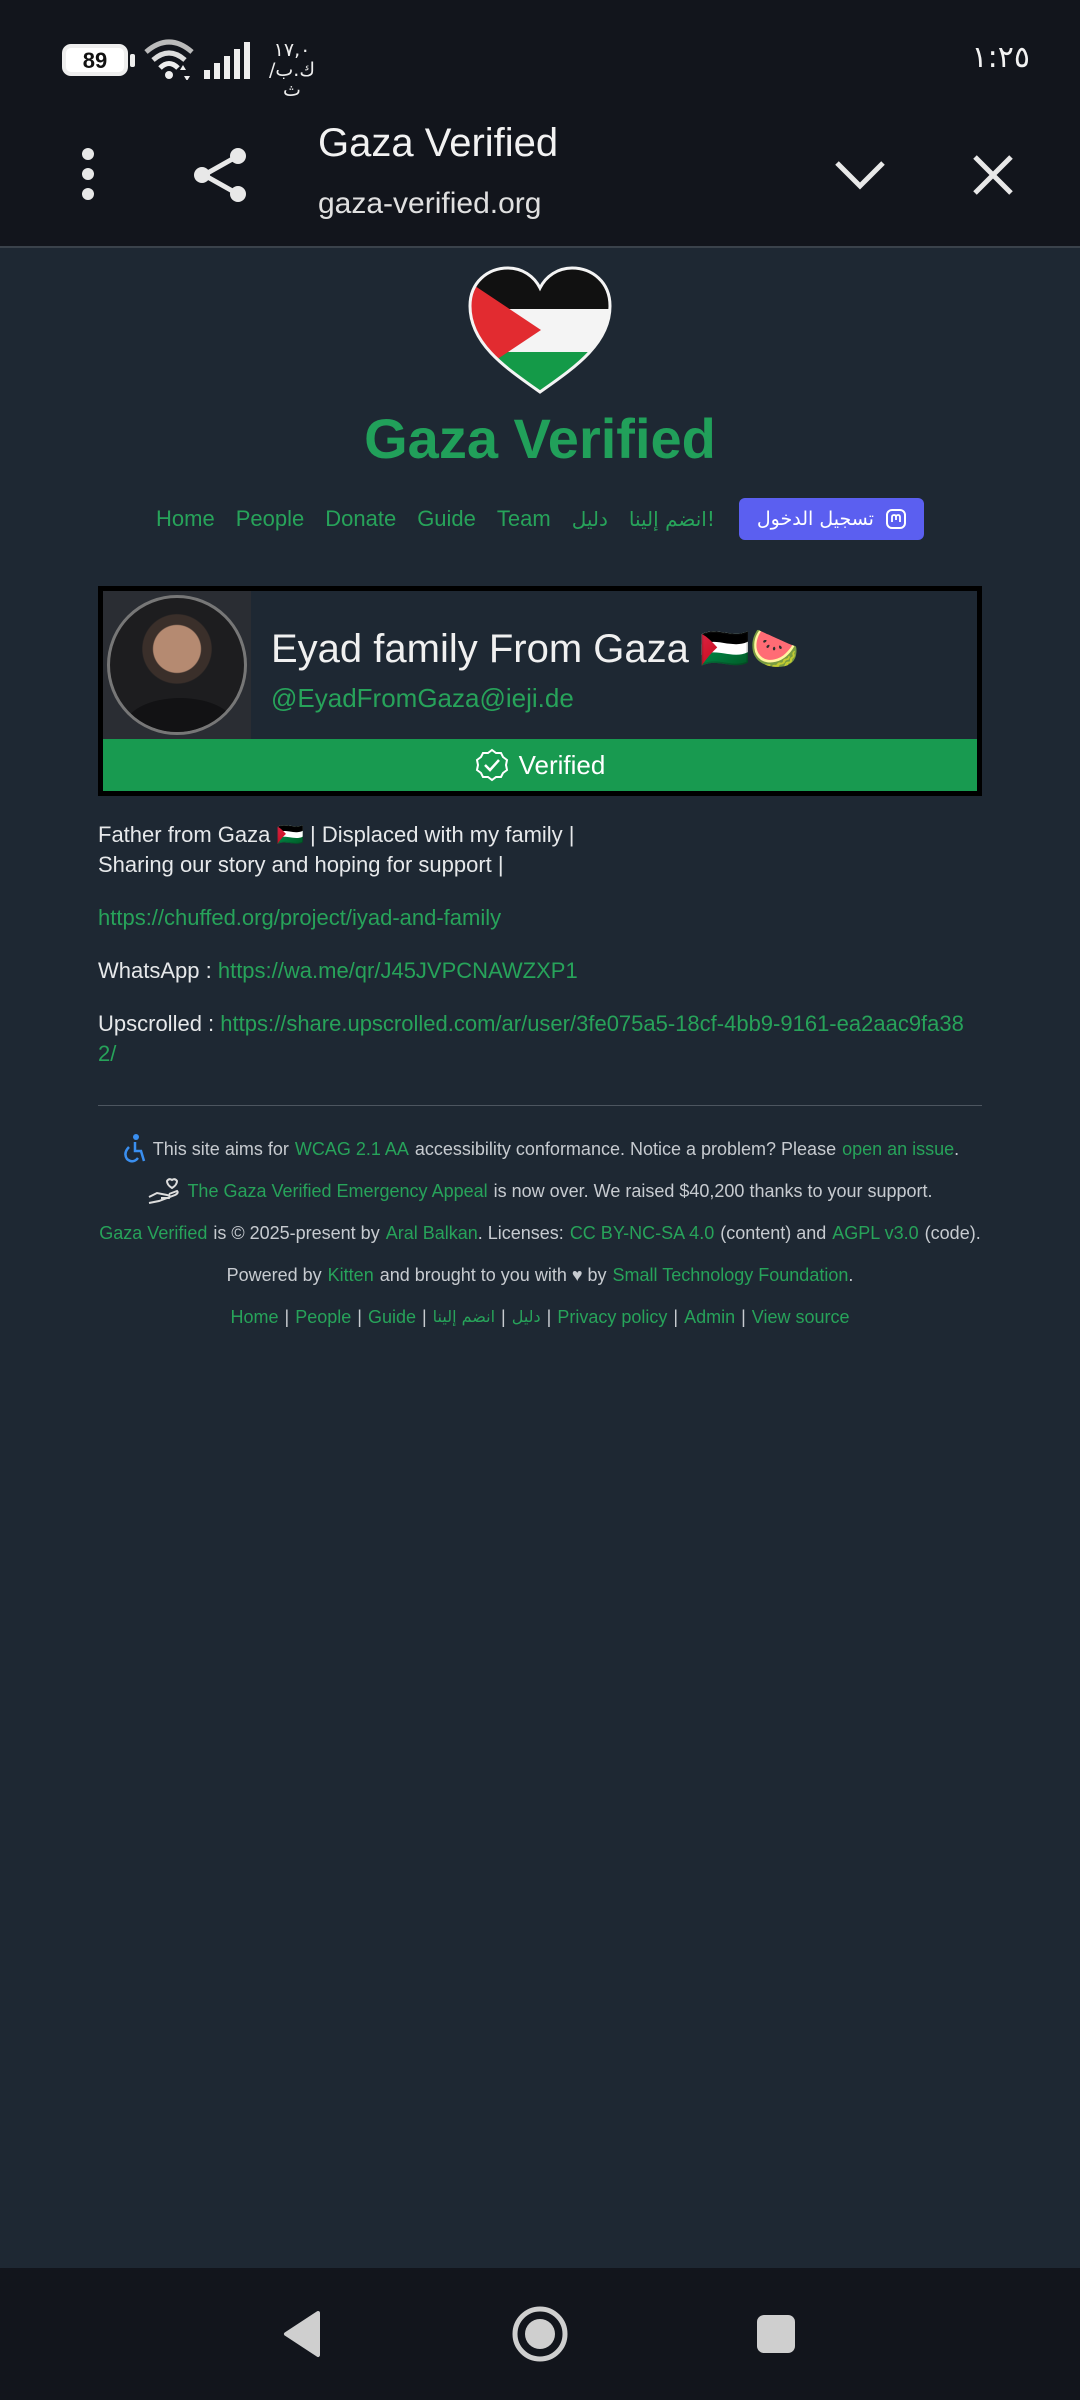 The width and height of the screenshot is (1080, 2400). What do you see at coordinates (323, 1317) in the screenshot?
I see `footer-people-link: People` at bounding box center [323, 1317].